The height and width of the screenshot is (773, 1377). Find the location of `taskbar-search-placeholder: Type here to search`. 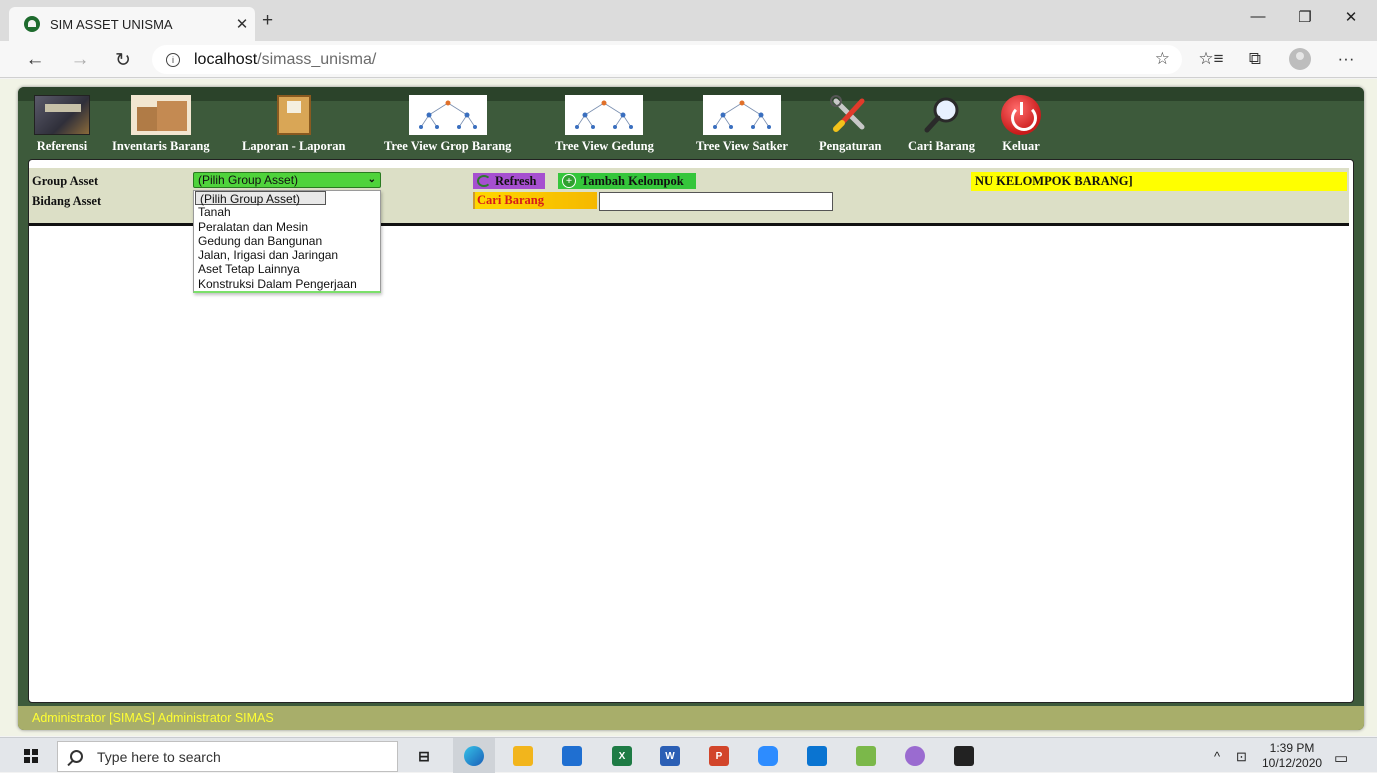

taskbar-search-placeholder: Type here to search is located at coordinates (159, 756).